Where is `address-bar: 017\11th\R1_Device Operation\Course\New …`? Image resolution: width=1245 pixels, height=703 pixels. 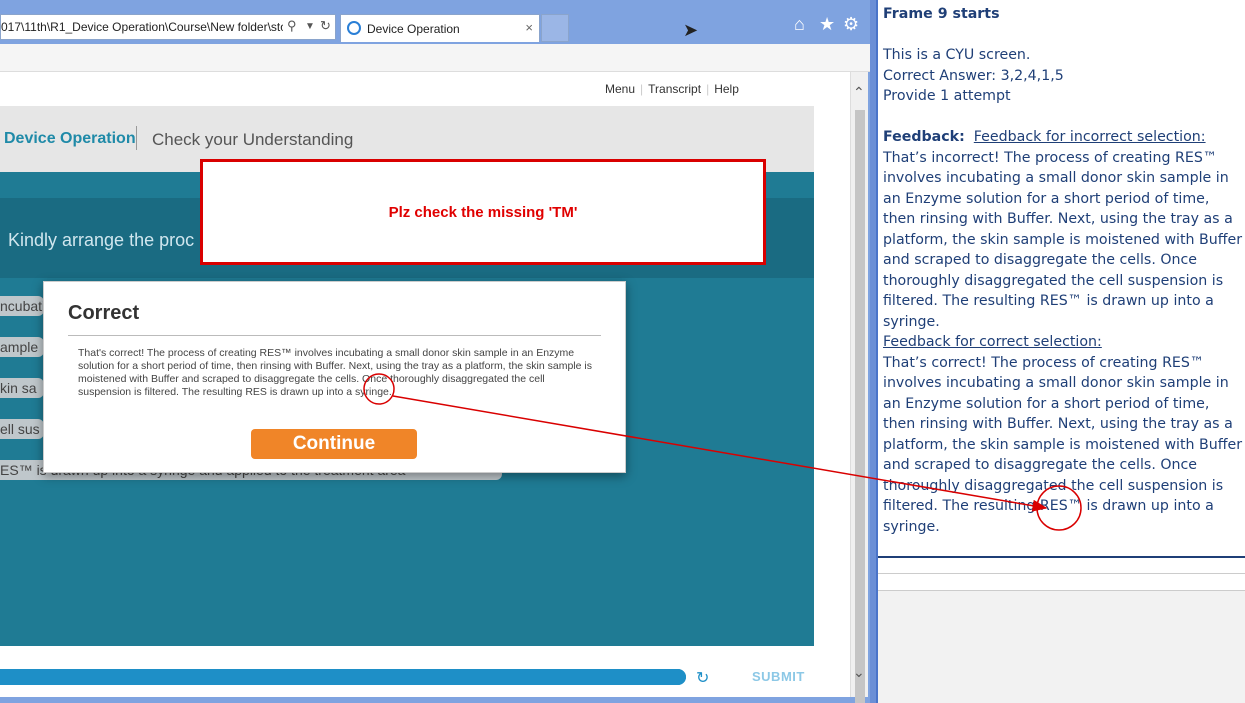
address-bar: 017\11th\R1_Device Operation\Course\New … is located at coordinates (168, 27).